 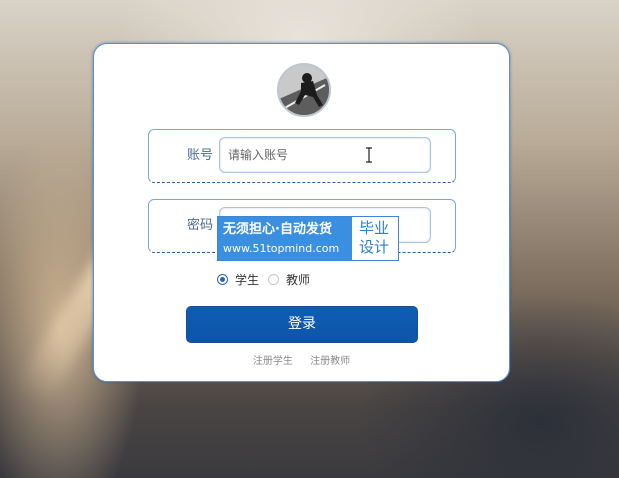 I want to click on account-label: 账号, so click(x=199, y=155).